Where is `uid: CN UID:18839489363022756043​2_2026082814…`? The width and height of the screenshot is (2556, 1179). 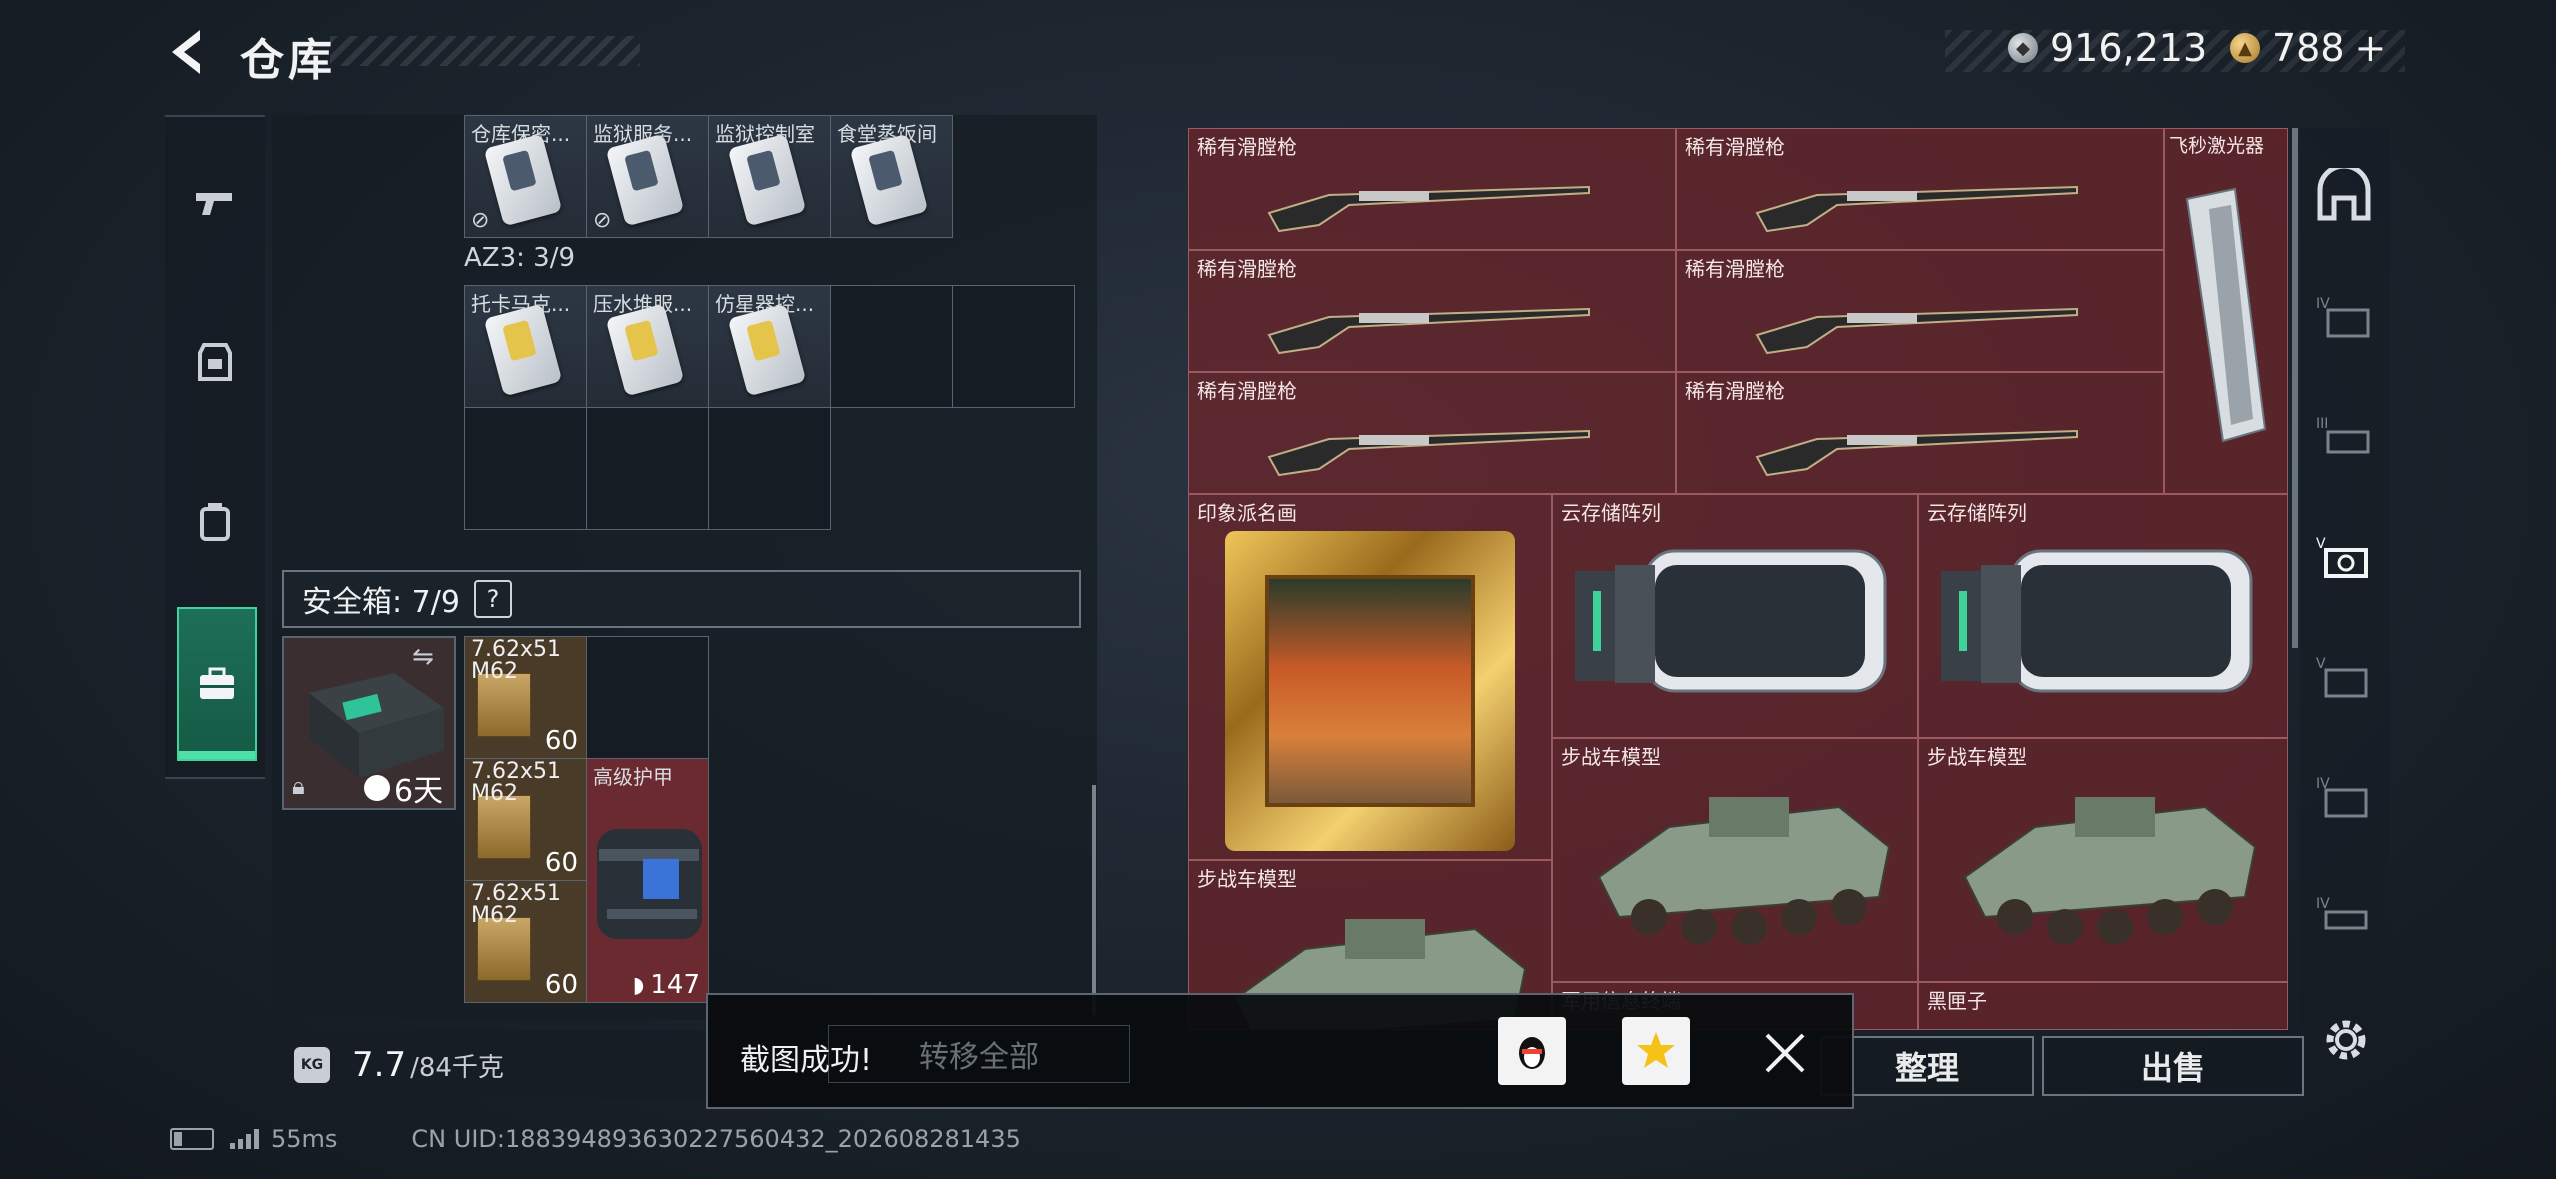
uid: CN UID:18839489363022756043​2_2026082814… is located at coordinates (716, 1139).